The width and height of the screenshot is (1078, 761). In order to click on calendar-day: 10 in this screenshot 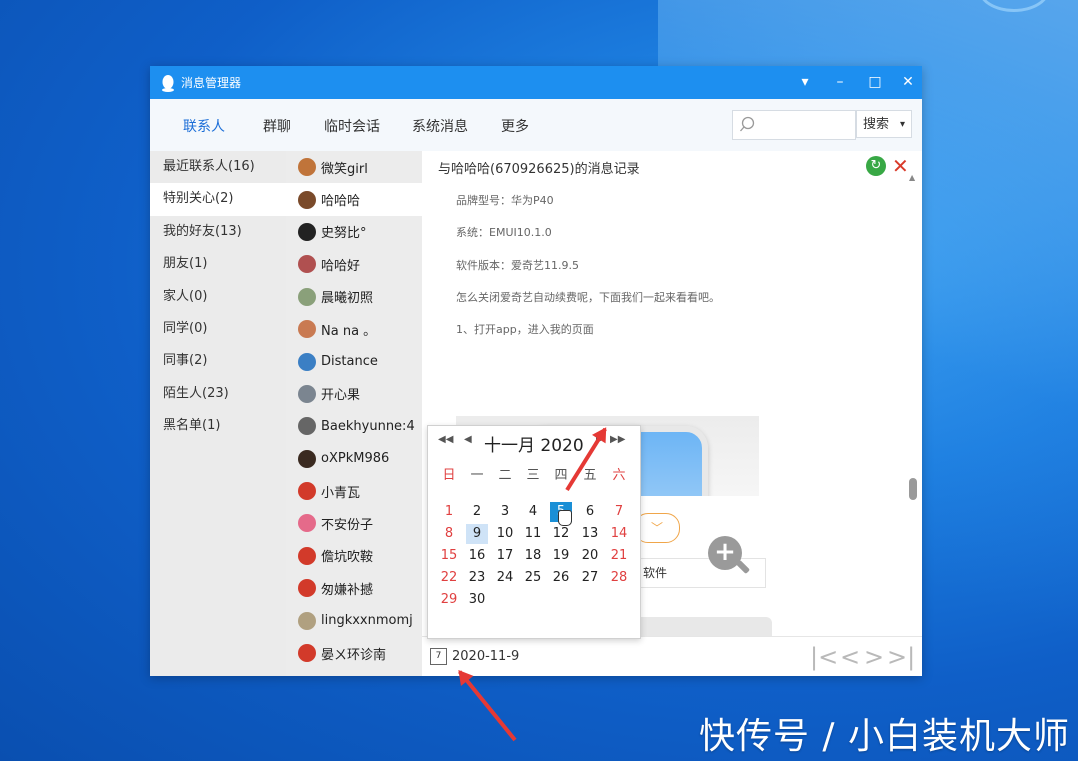, I will do `click(505, 534)`.